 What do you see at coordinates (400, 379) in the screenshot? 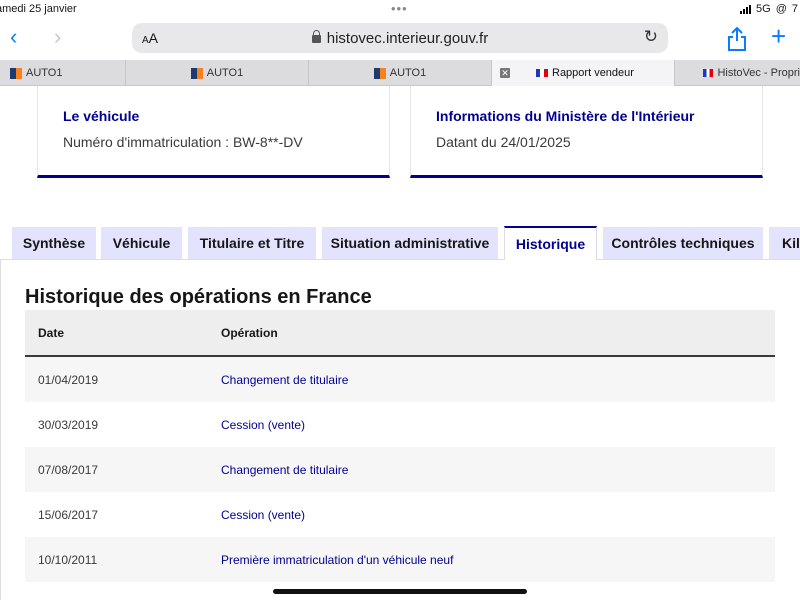
I see `table-row: 01/04/2019 Changement de titulaire` at bounding box center [400, 379].